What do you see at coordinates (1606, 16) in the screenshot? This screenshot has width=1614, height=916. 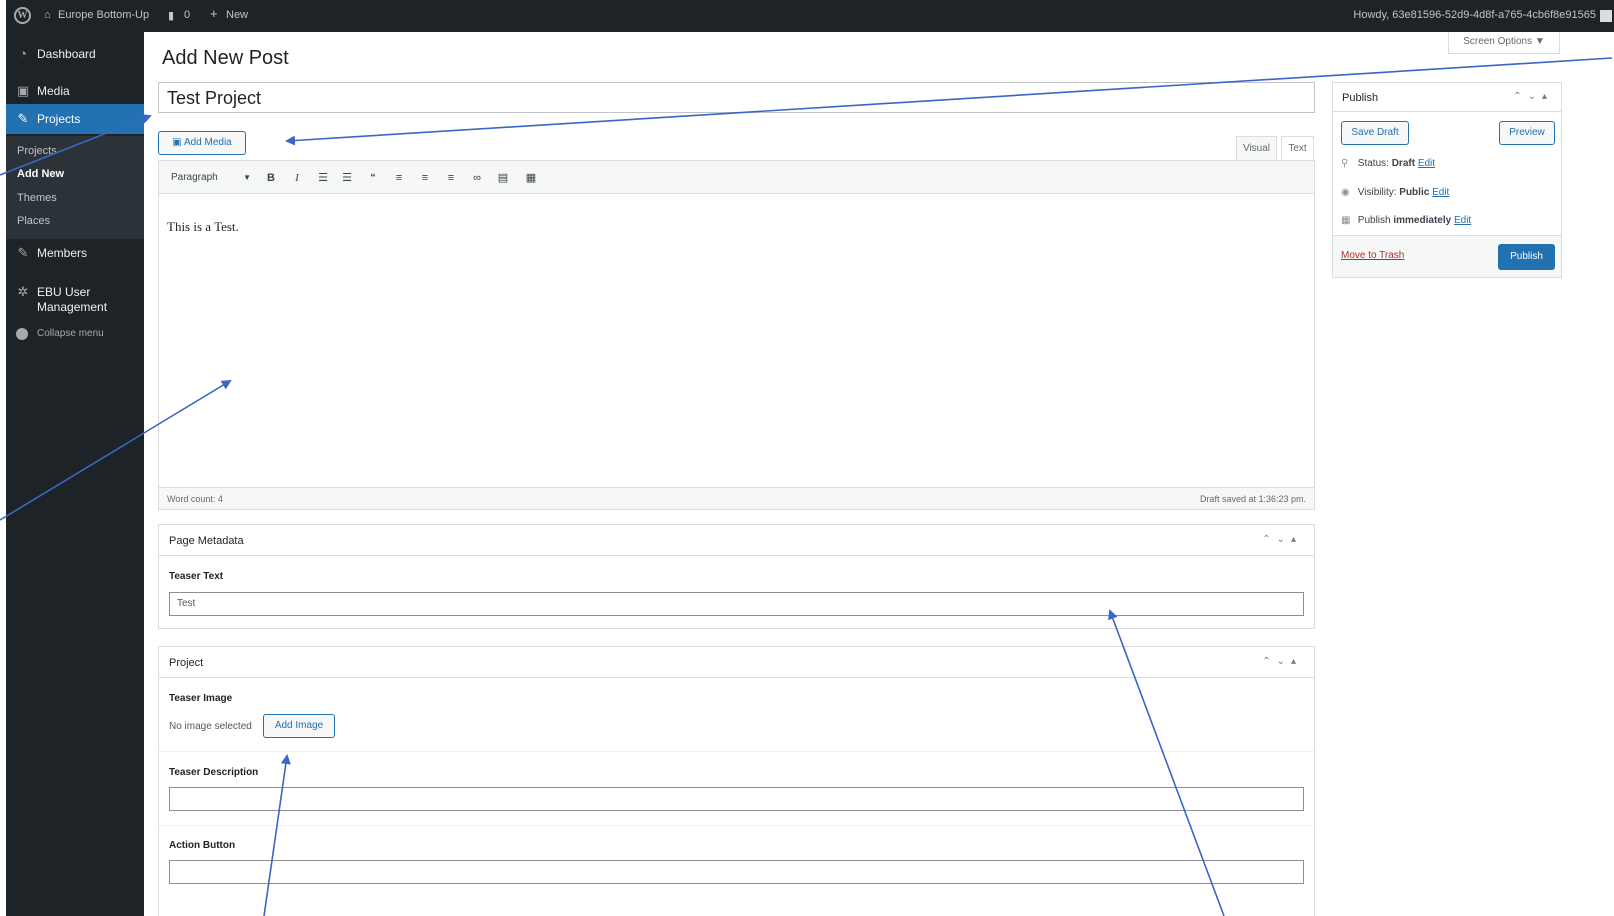 I see `avatar` at bounding box center [1606, 16].